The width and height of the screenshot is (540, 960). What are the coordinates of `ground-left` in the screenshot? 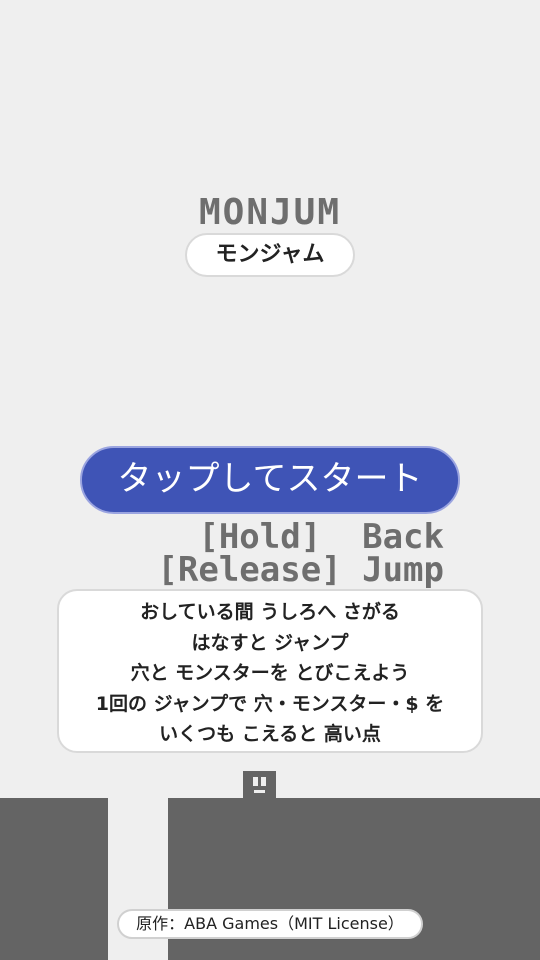 It's located at (54, 879).